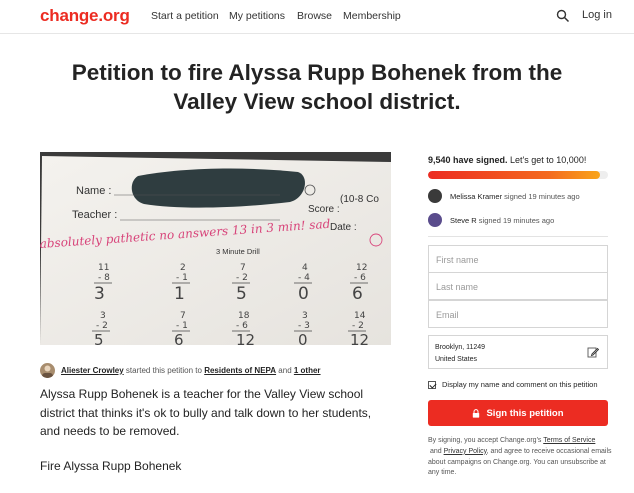 The height and width of the screenshot is (493, 634). I want to click on email-field: Email, so click(518, 314).